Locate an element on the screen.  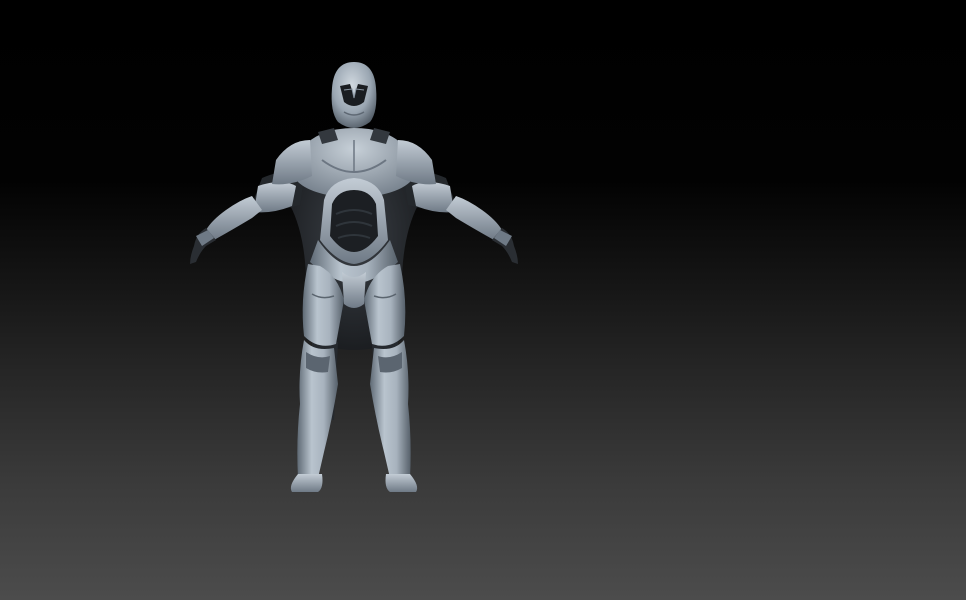
abdomen-armor is located at coordinates (354, 221).